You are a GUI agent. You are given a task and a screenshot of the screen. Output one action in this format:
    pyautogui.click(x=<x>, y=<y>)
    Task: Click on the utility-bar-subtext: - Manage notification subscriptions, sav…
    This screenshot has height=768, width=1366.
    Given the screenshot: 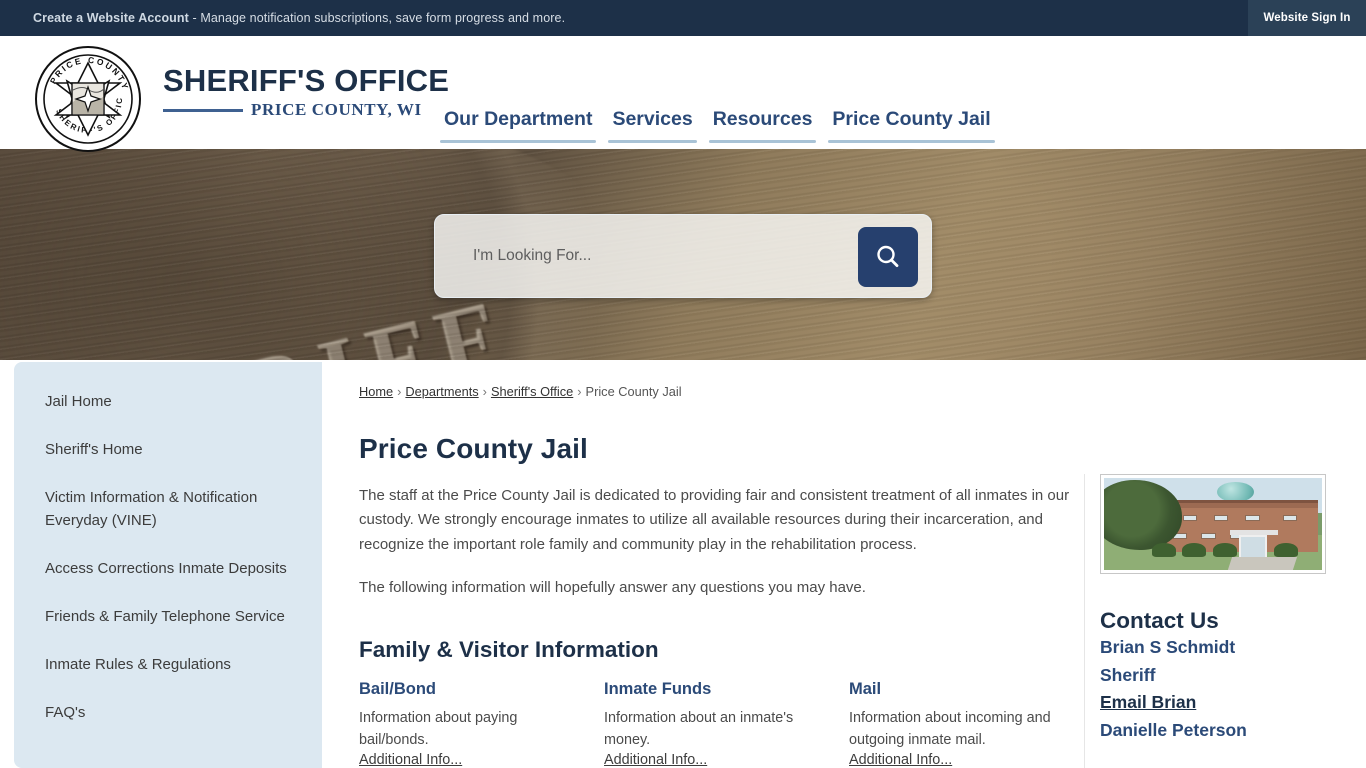 What is the action you would take?
    pyautogui.click(x=377, y=18)
    